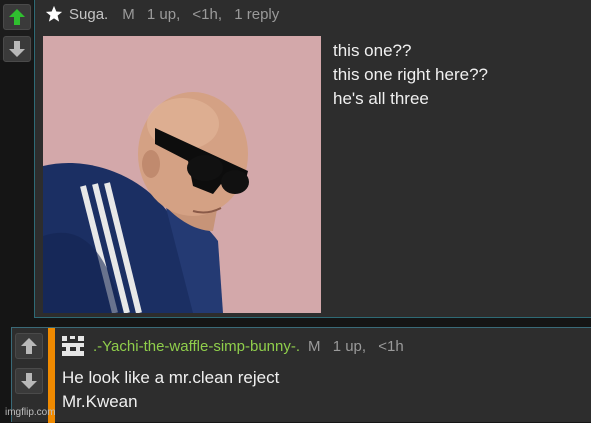 The width and height of the screenshot is (591, 423). What do you see at coordinates (73, 346) in the screenshot?
I see `pixel-avatar-icon` at bounding box center [73, 346].